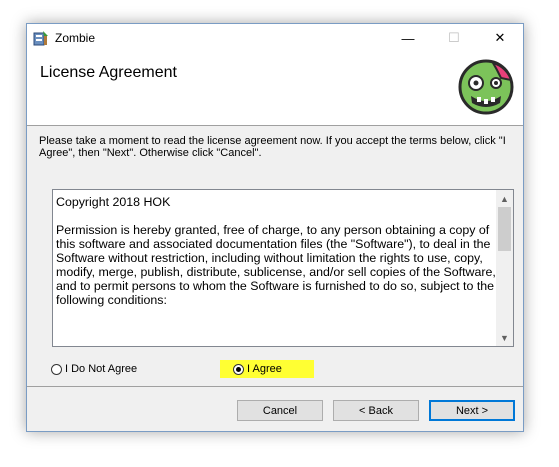 The height and width of the screenshot is (467, 559). Describe the element at coordinates (108, 72) in the screenshot. I see `page-title: License Agreement` at that location.